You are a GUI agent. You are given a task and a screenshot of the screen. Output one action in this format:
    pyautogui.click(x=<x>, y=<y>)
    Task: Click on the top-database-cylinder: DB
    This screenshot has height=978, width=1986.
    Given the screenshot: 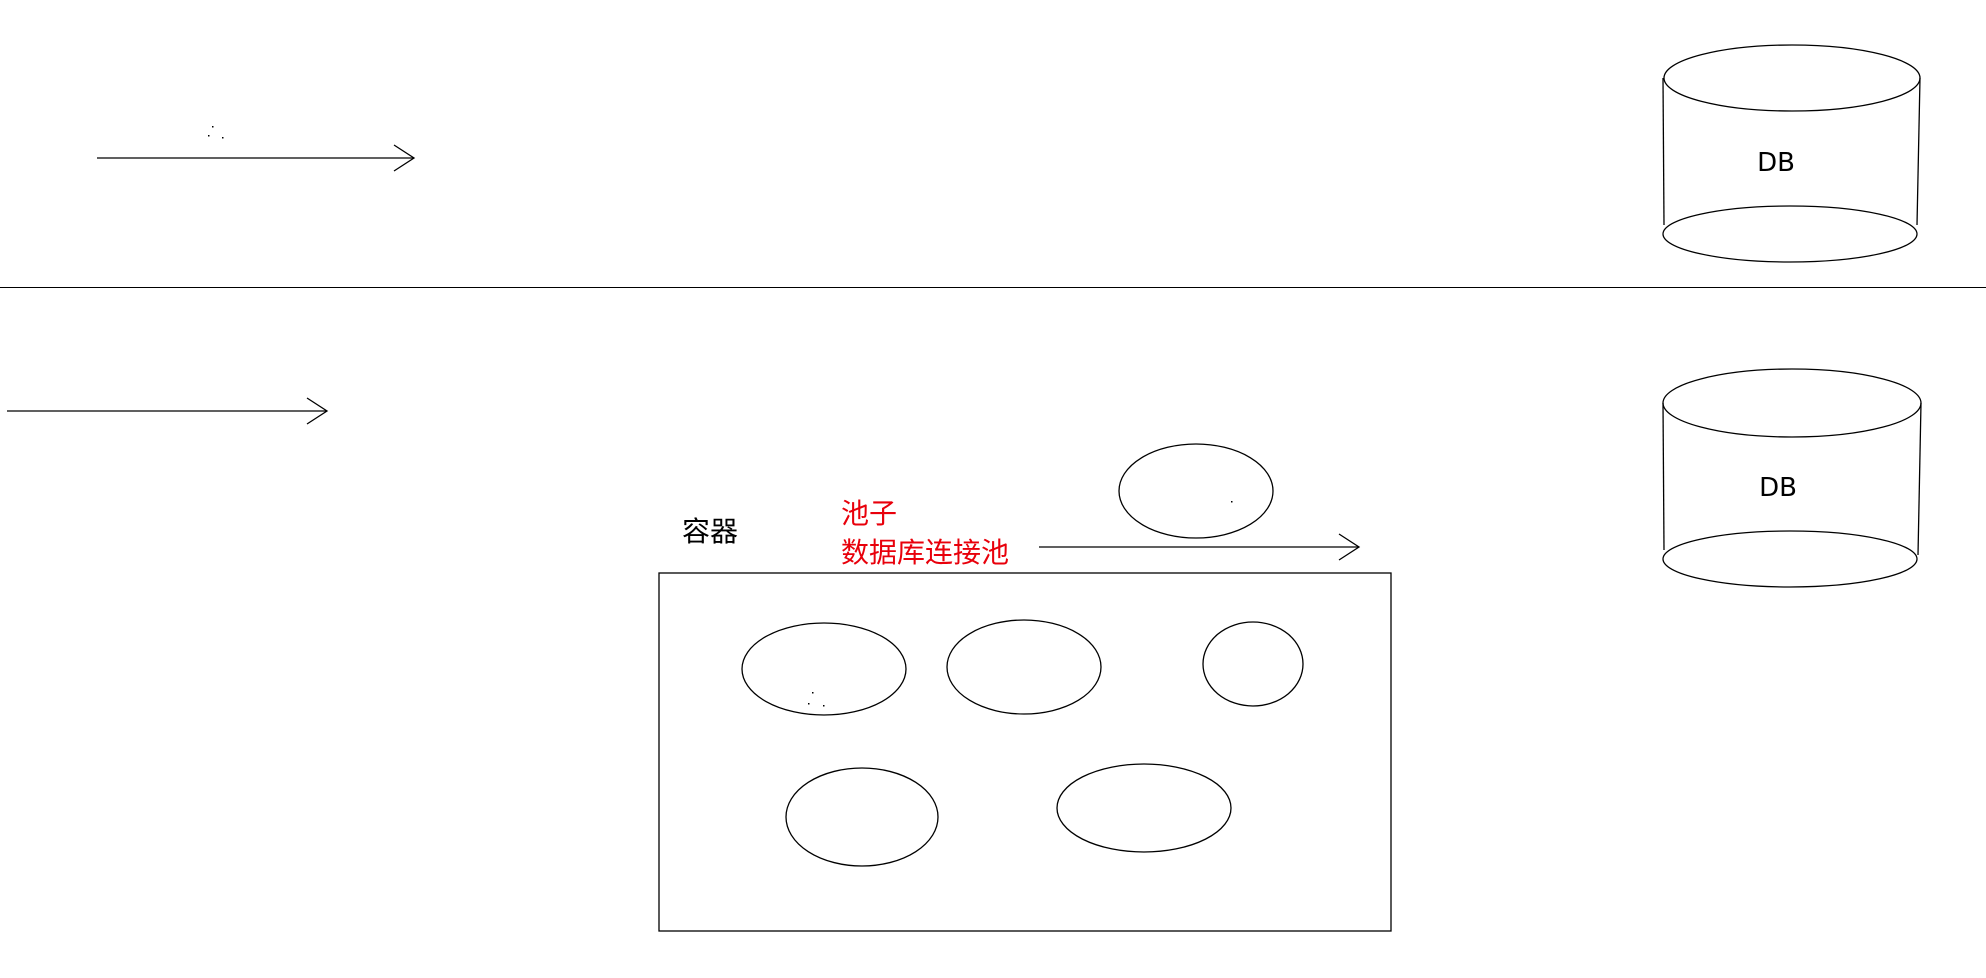 What is the action you would take?
    pyautogui.click(x=1791, y=153)
    